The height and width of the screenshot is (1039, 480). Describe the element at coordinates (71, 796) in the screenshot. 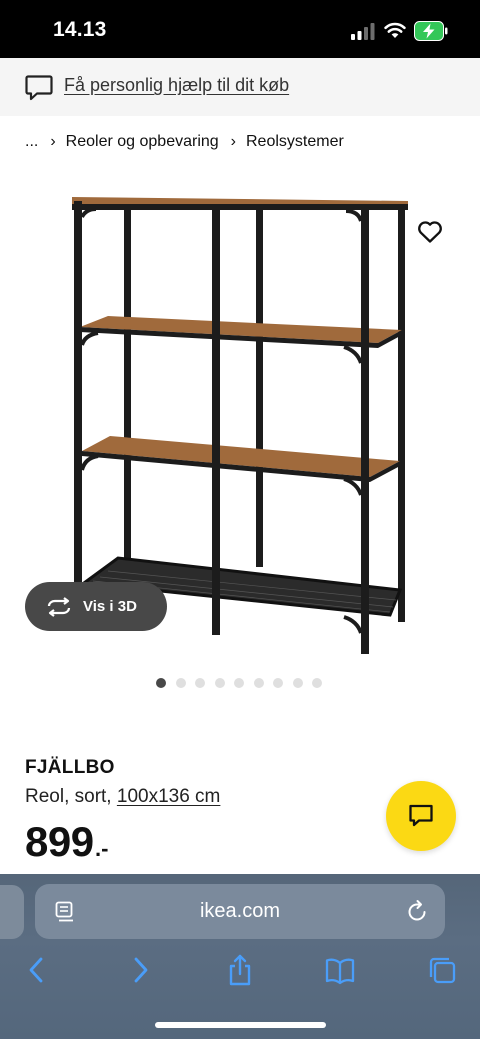

I see `product-type: Reol, sort,` at that location.